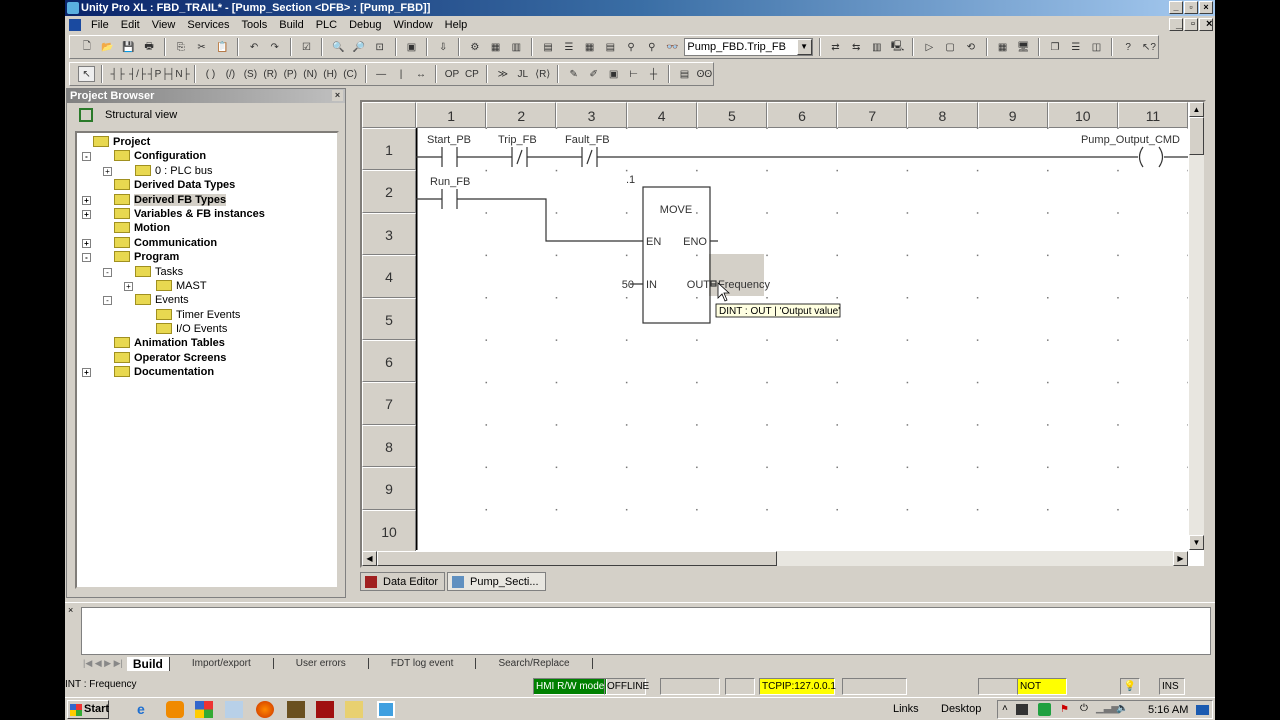 The image size is (1280, 720). What do you see at coordinates (70, 610) in the screenshot?
I see `close-icon: ×` at bounding box center [70, 610].